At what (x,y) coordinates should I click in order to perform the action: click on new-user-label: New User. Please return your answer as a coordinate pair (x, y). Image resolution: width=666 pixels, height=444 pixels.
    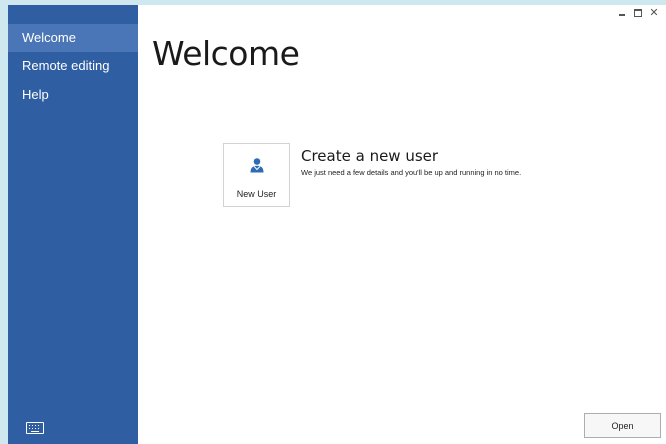
    Looking at the image, I should click on (256, 194).